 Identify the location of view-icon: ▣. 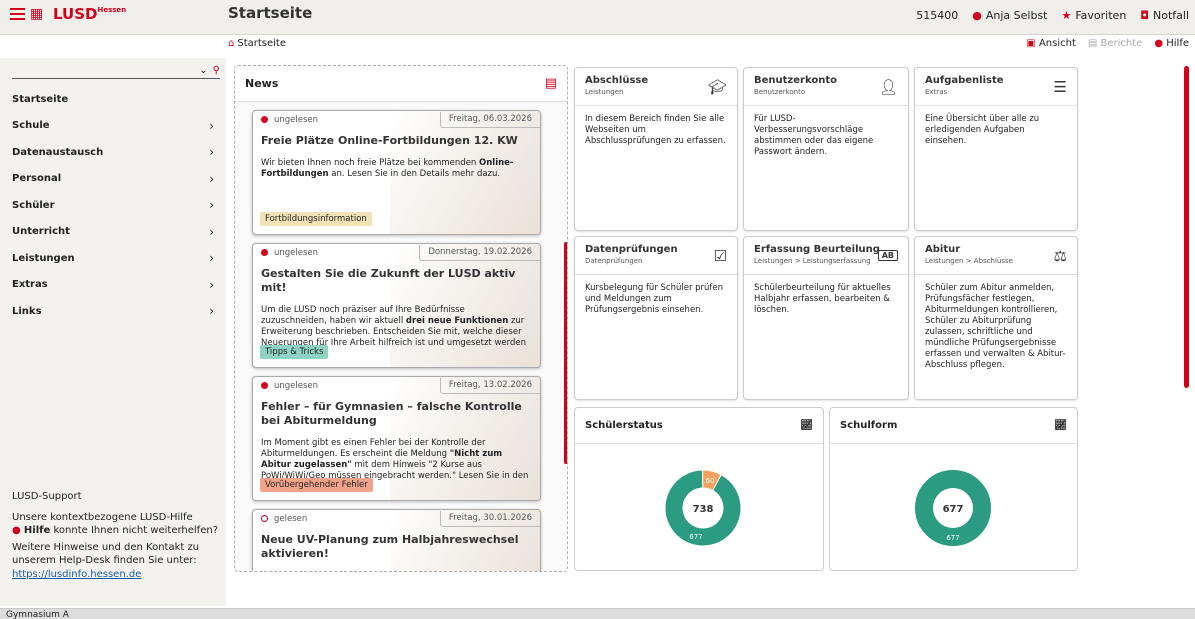
(1031, 43).